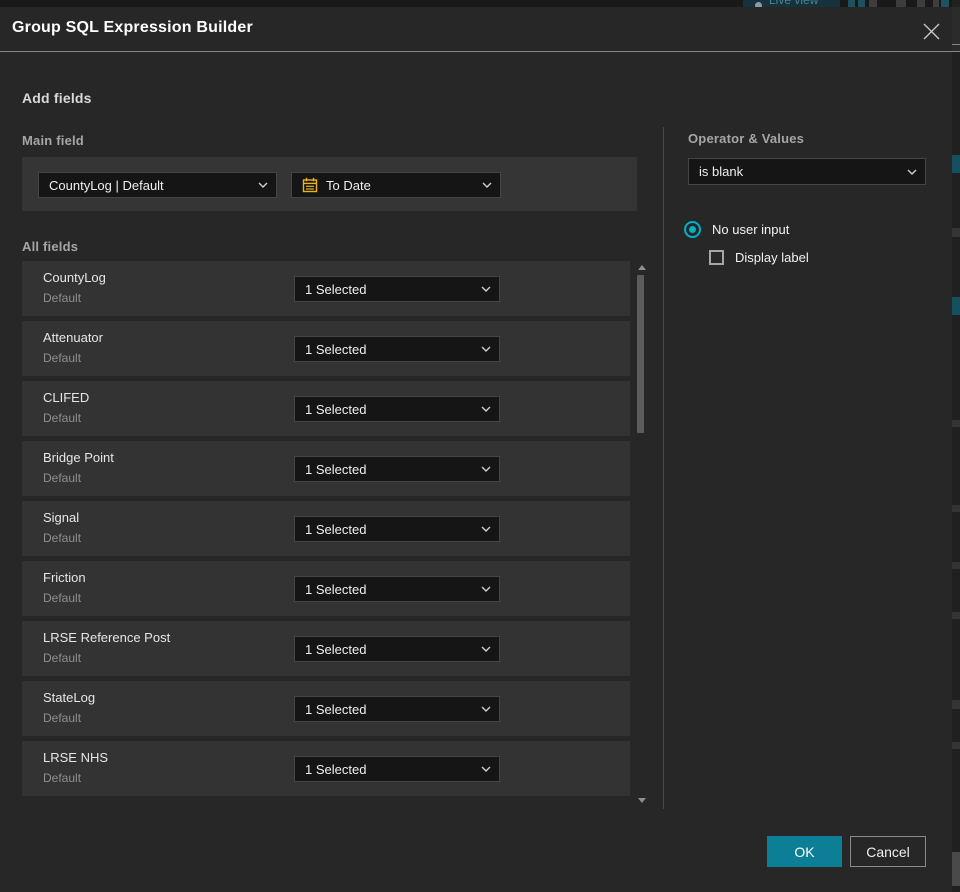 This screenshot has width=960, height=892. What do you see at coordinates (642, 267) in the screenshot?
I see `scroll-up-icon` at bounding box center [642, 267].